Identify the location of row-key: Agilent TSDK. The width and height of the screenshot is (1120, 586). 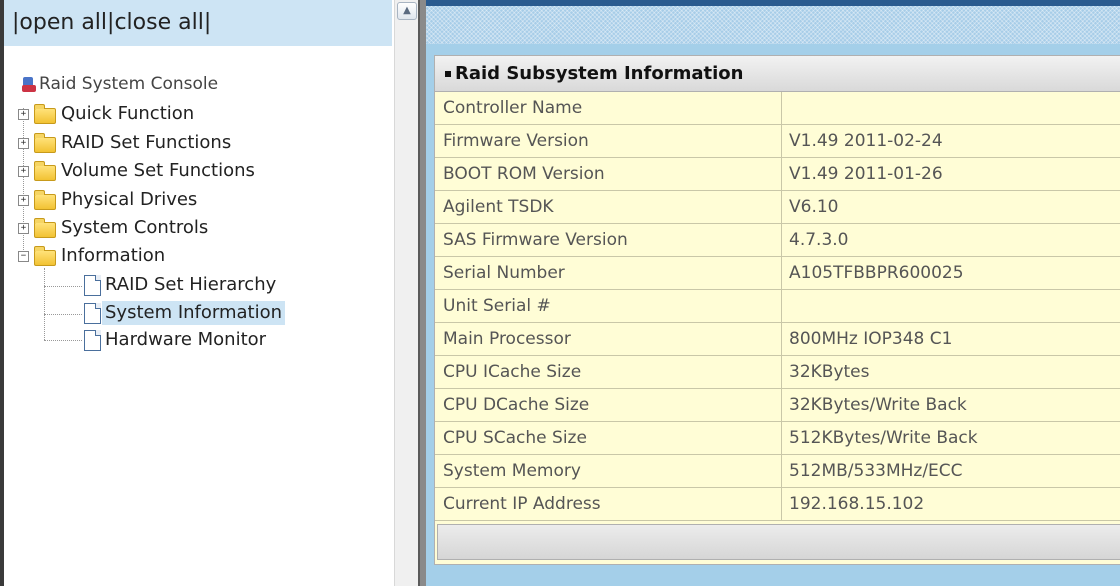
(498, 207).